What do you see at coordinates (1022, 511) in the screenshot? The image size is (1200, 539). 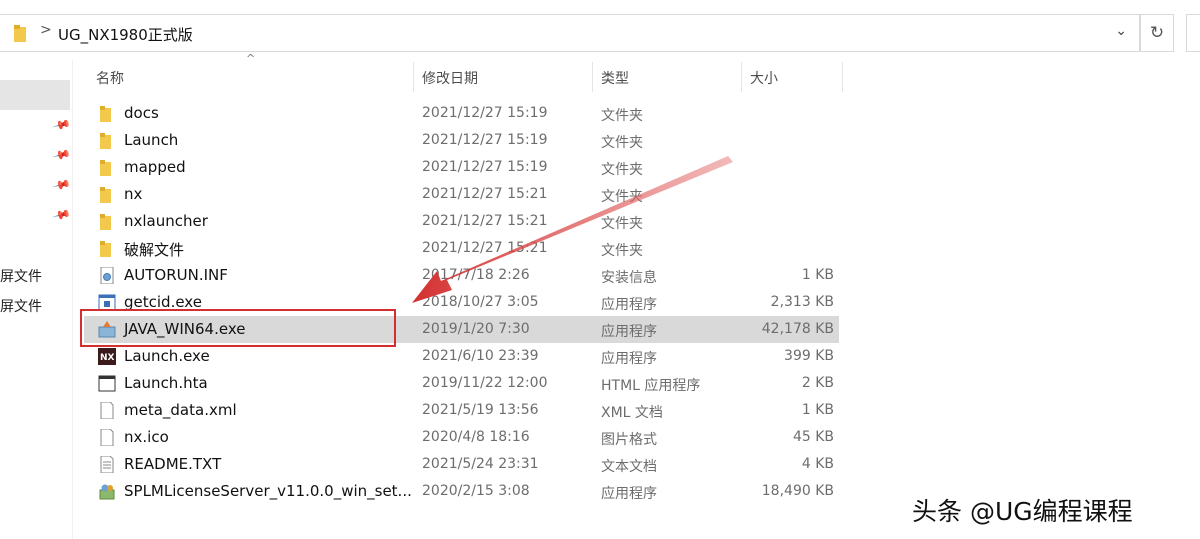 I see `watermark: 头条 @UG编程课程` at bounding box center [1022, 511].